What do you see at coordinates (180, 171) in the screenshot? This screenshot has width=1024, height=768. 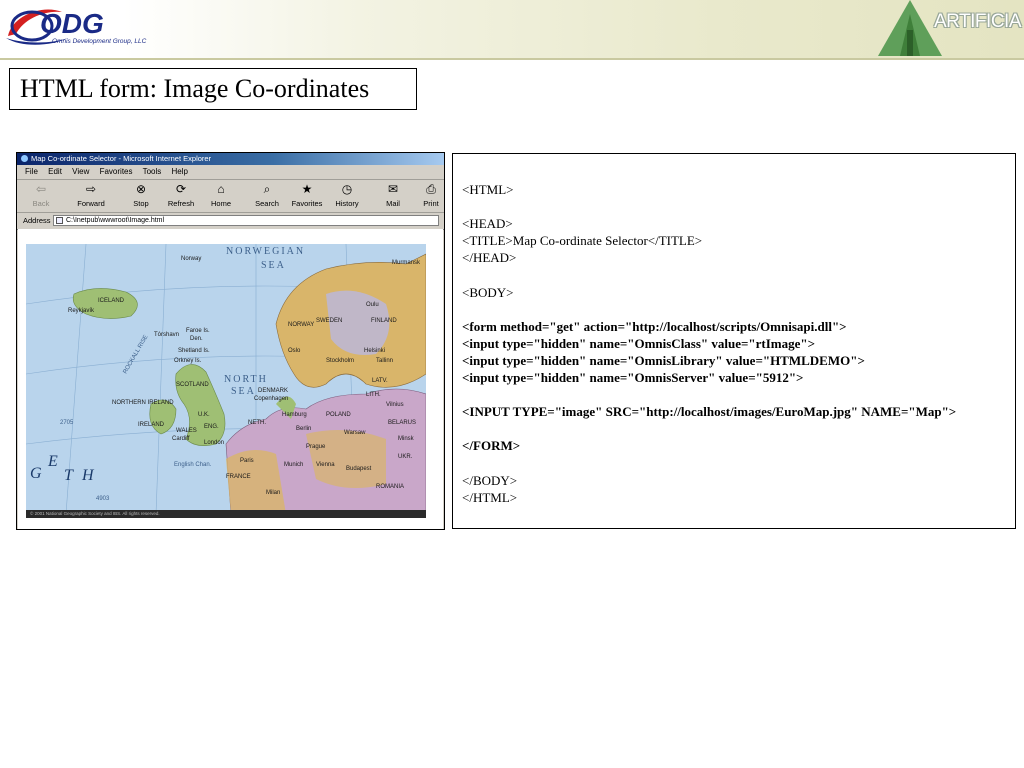 I see `menu-help: Help` at bounding box center [180, 171].